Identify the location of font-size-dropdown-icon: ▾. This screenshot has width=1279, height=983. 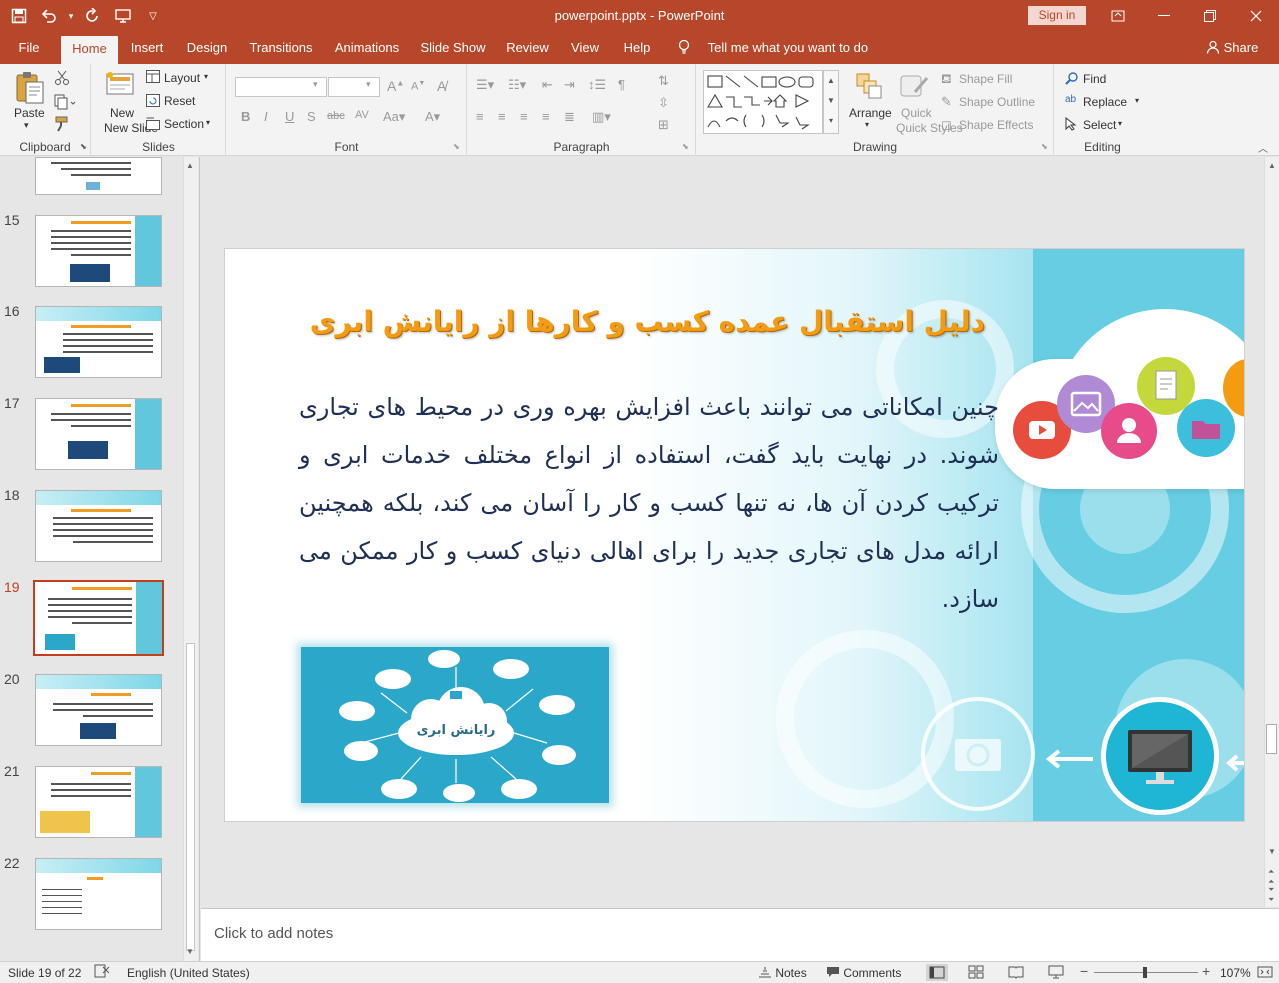
(368, 84).